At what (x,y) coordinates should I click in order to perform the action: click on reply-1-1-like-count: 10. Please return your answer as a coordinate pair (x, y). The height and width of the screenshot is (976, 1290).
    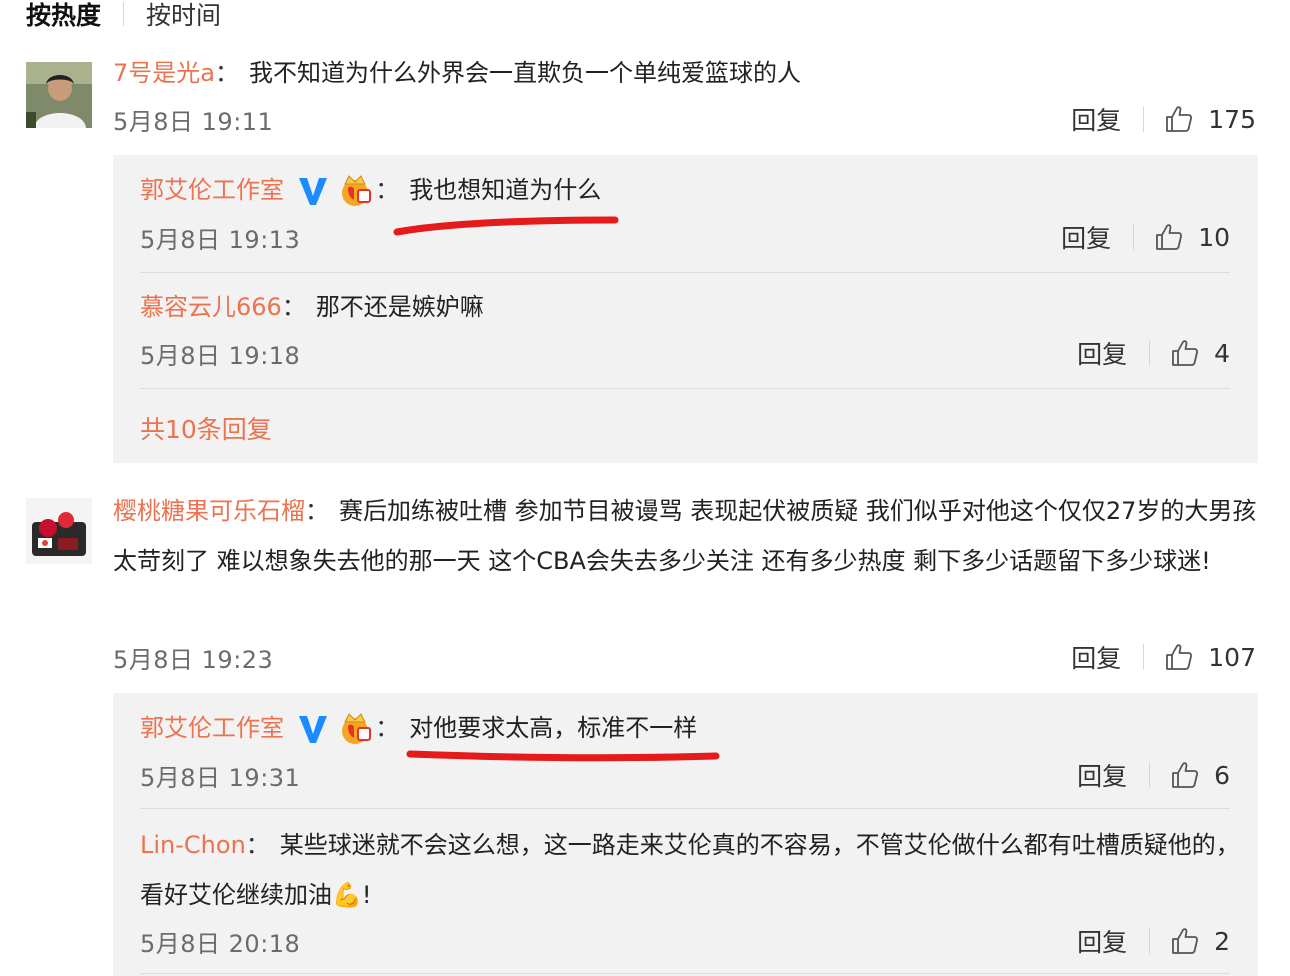
    Looking at the image, I should click on (1214, 237).